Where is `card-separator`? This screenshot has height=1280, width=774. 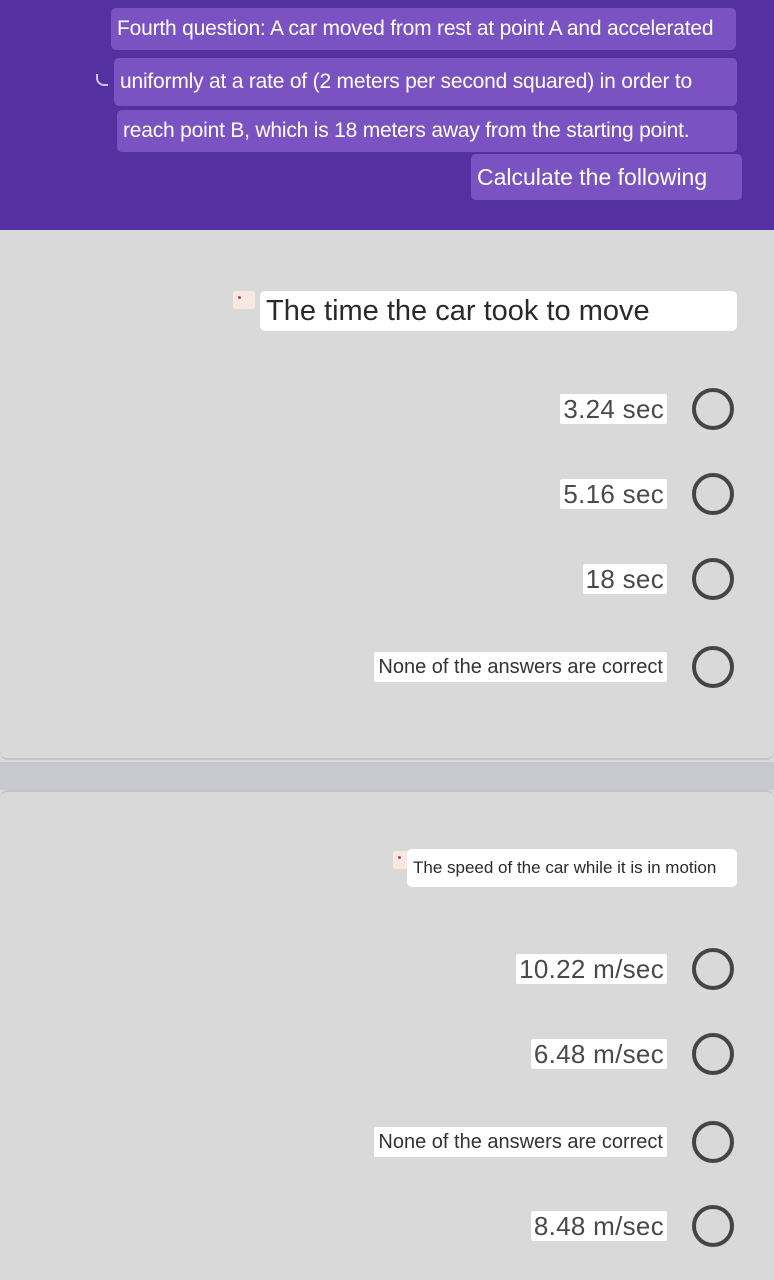 card-separator is located at coordinates (387, 776).